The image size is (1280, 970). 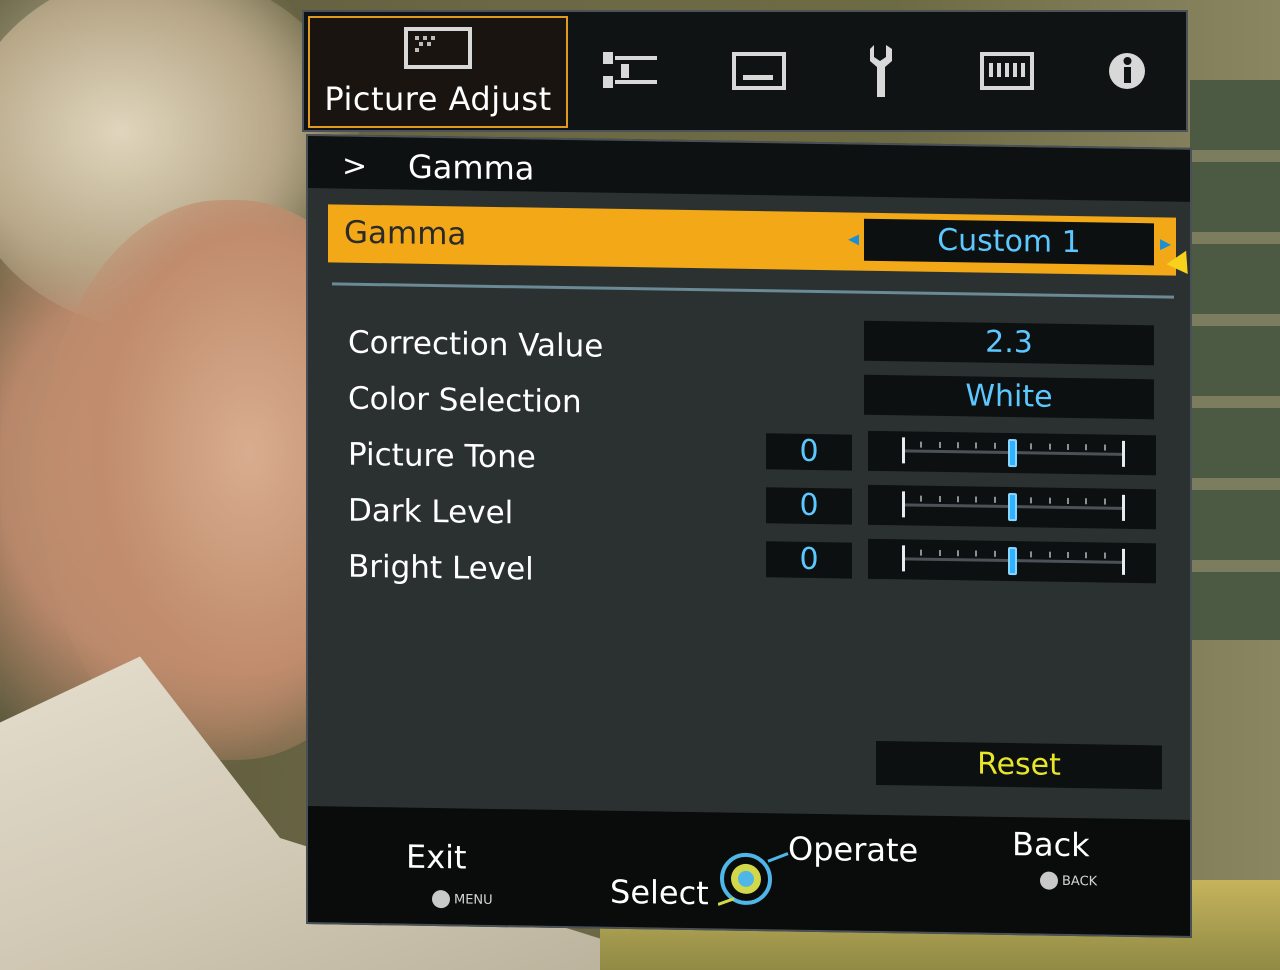 I want to click on tab-display, so click(x=759, y=71).